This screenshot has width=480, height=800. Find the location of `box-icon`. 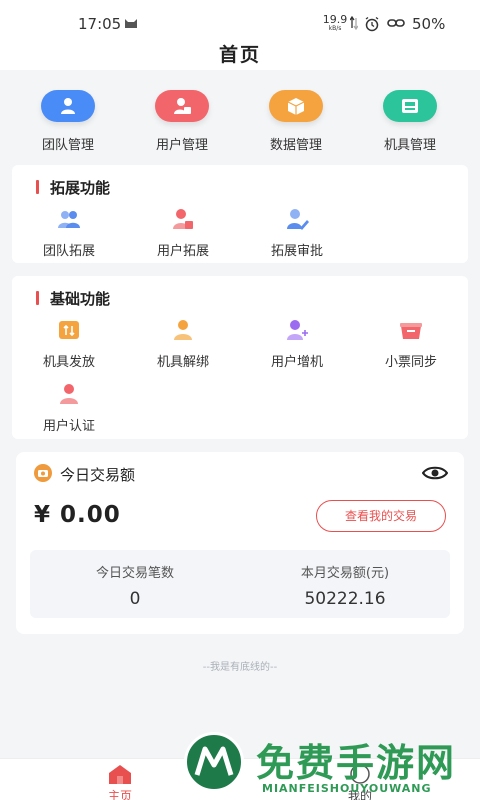

box-icon is located at coordinates (296, 106).